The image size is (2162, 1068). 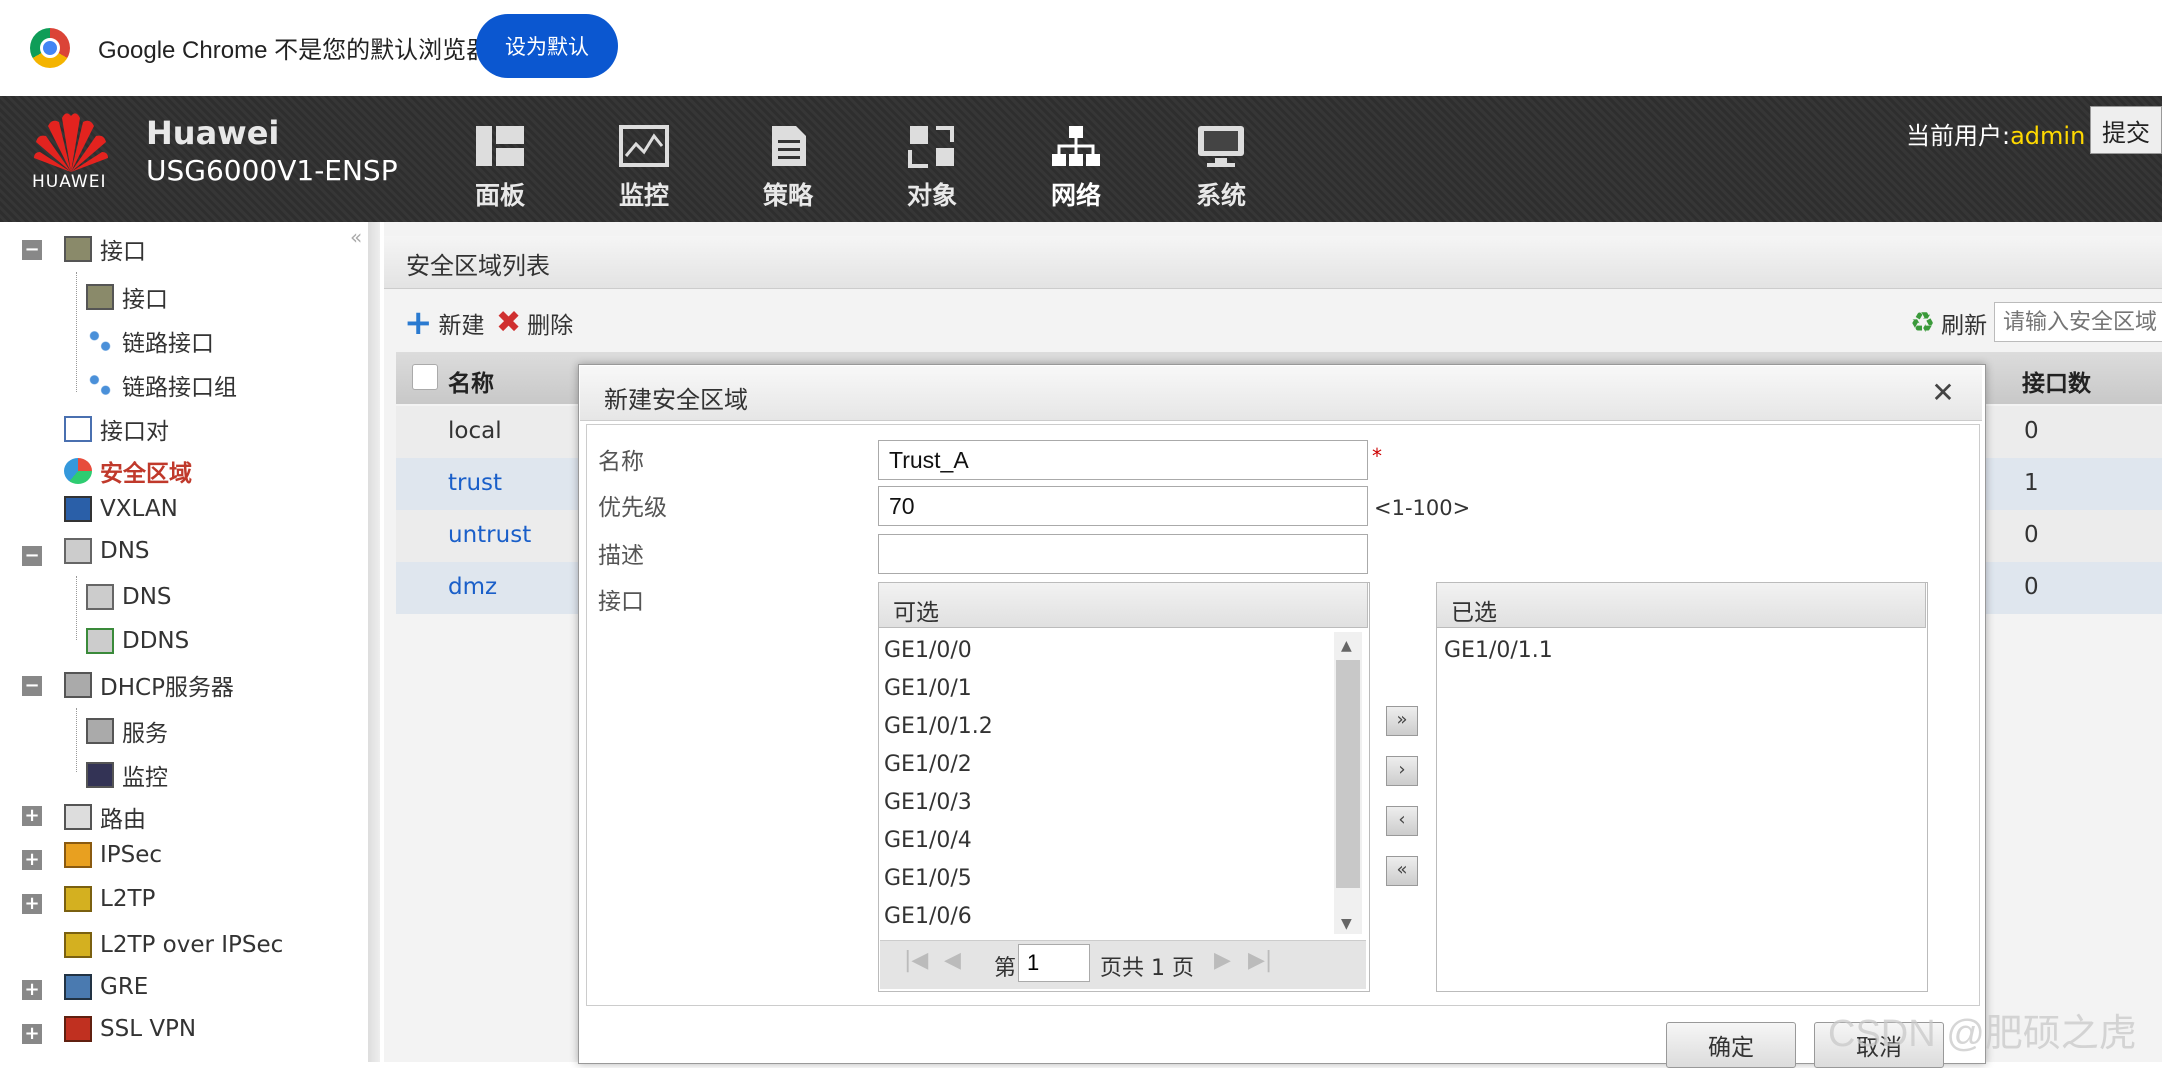 I want to click on sidebar-item-route: 路由, so click(x=105, y=817).